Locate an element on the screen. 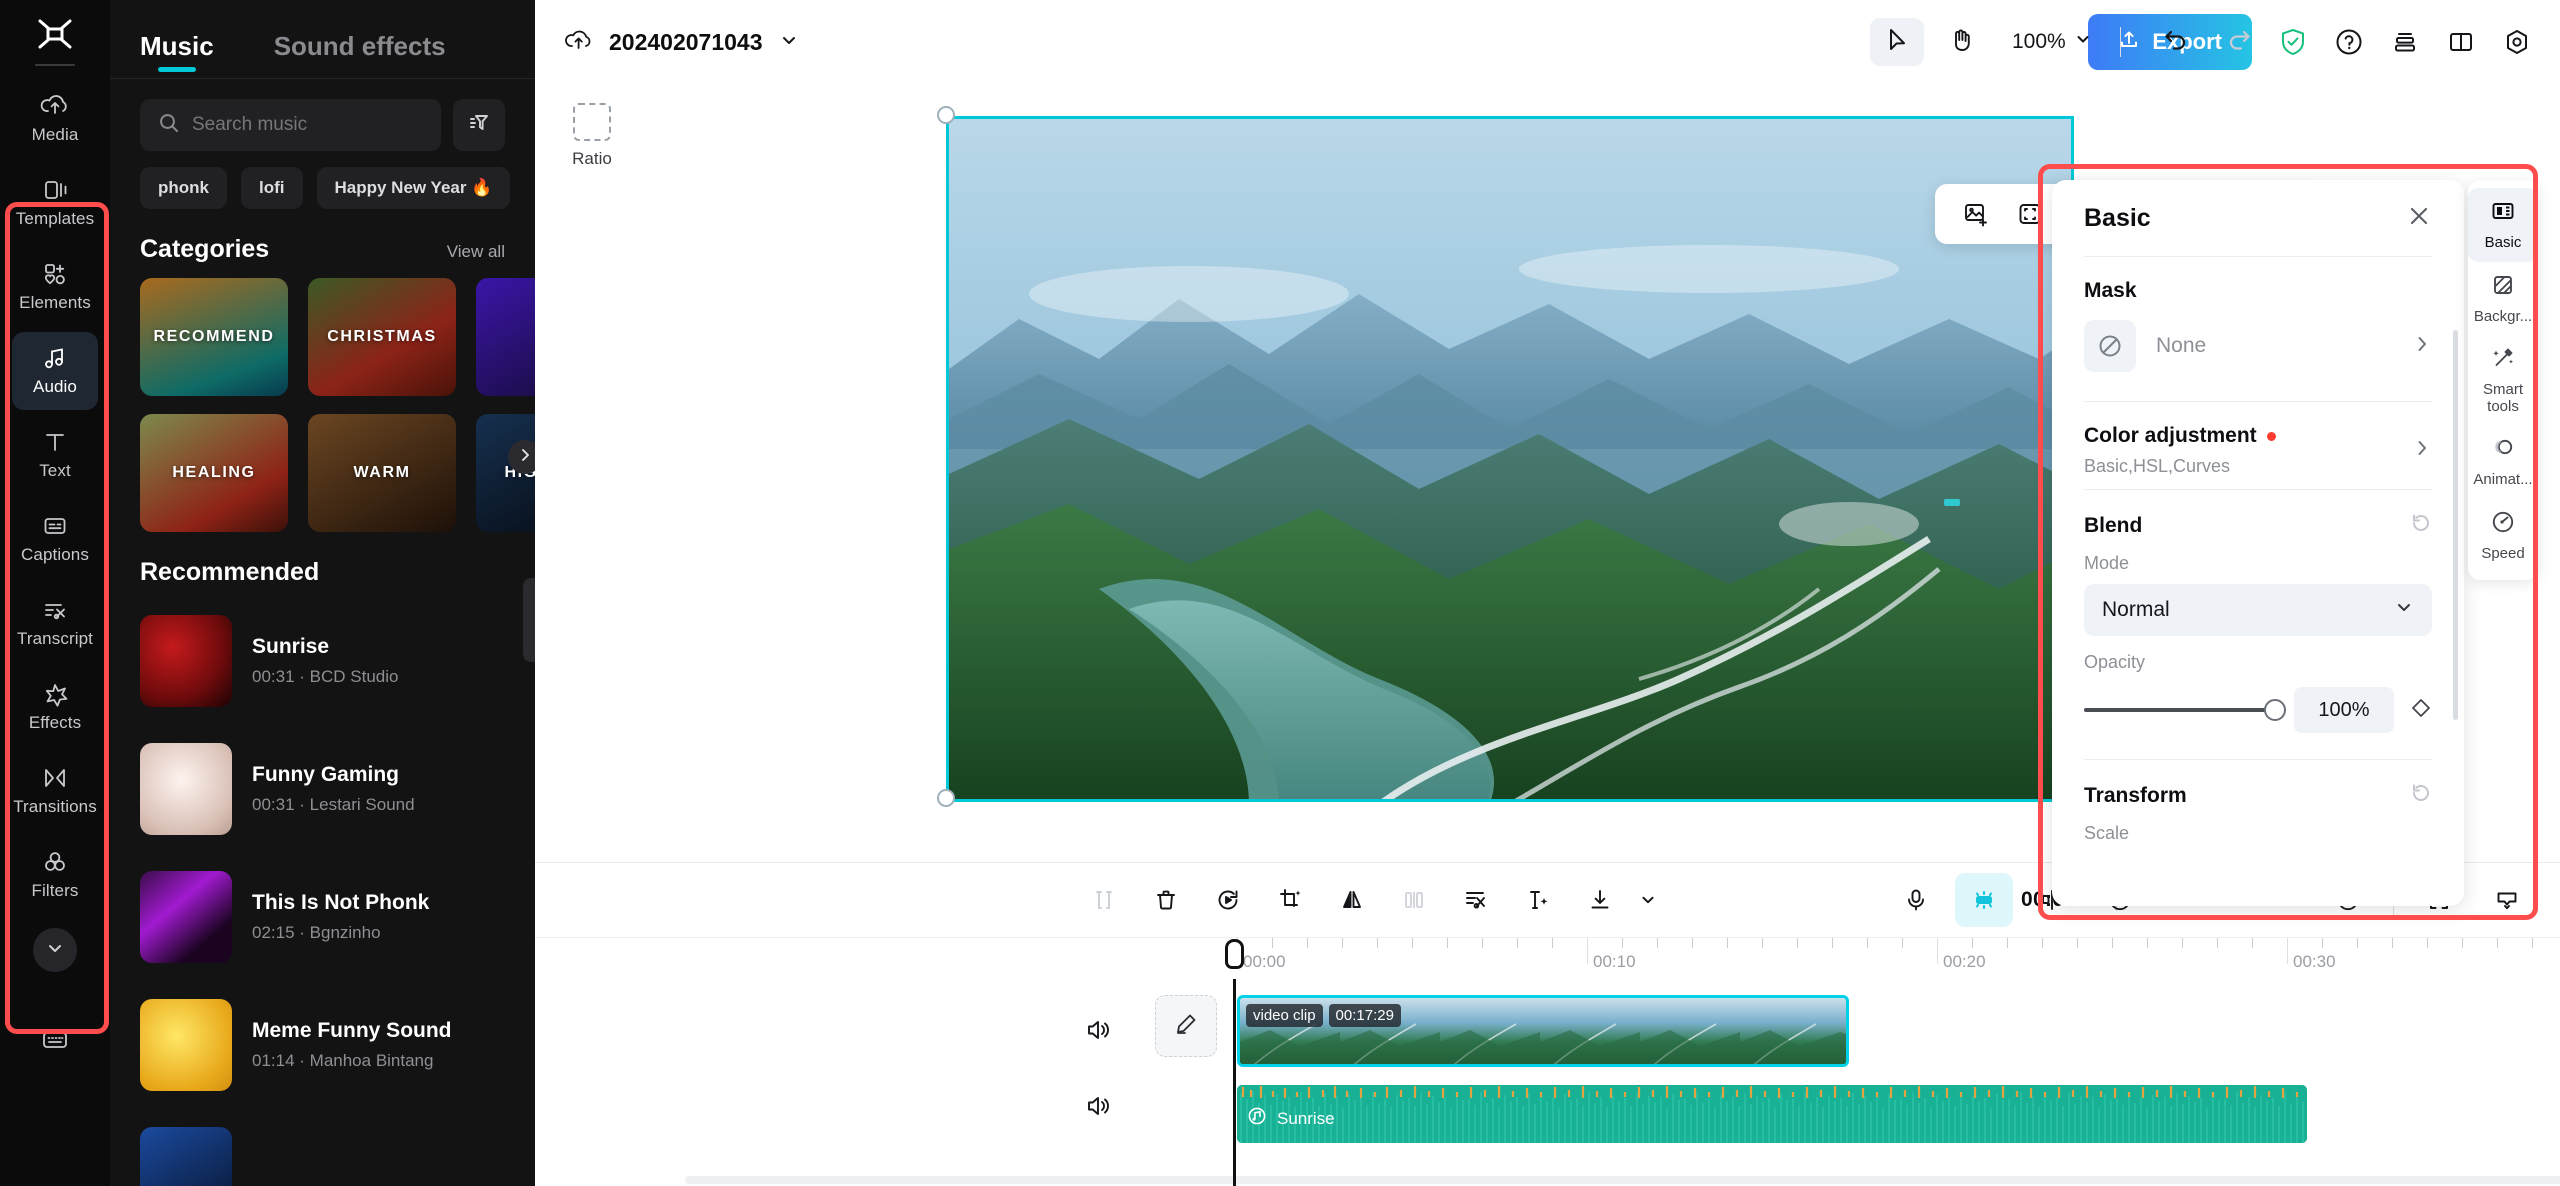 This screenshot has width=2560, height=1186. capcut-logo-icon is located at coordinates (55, 34).